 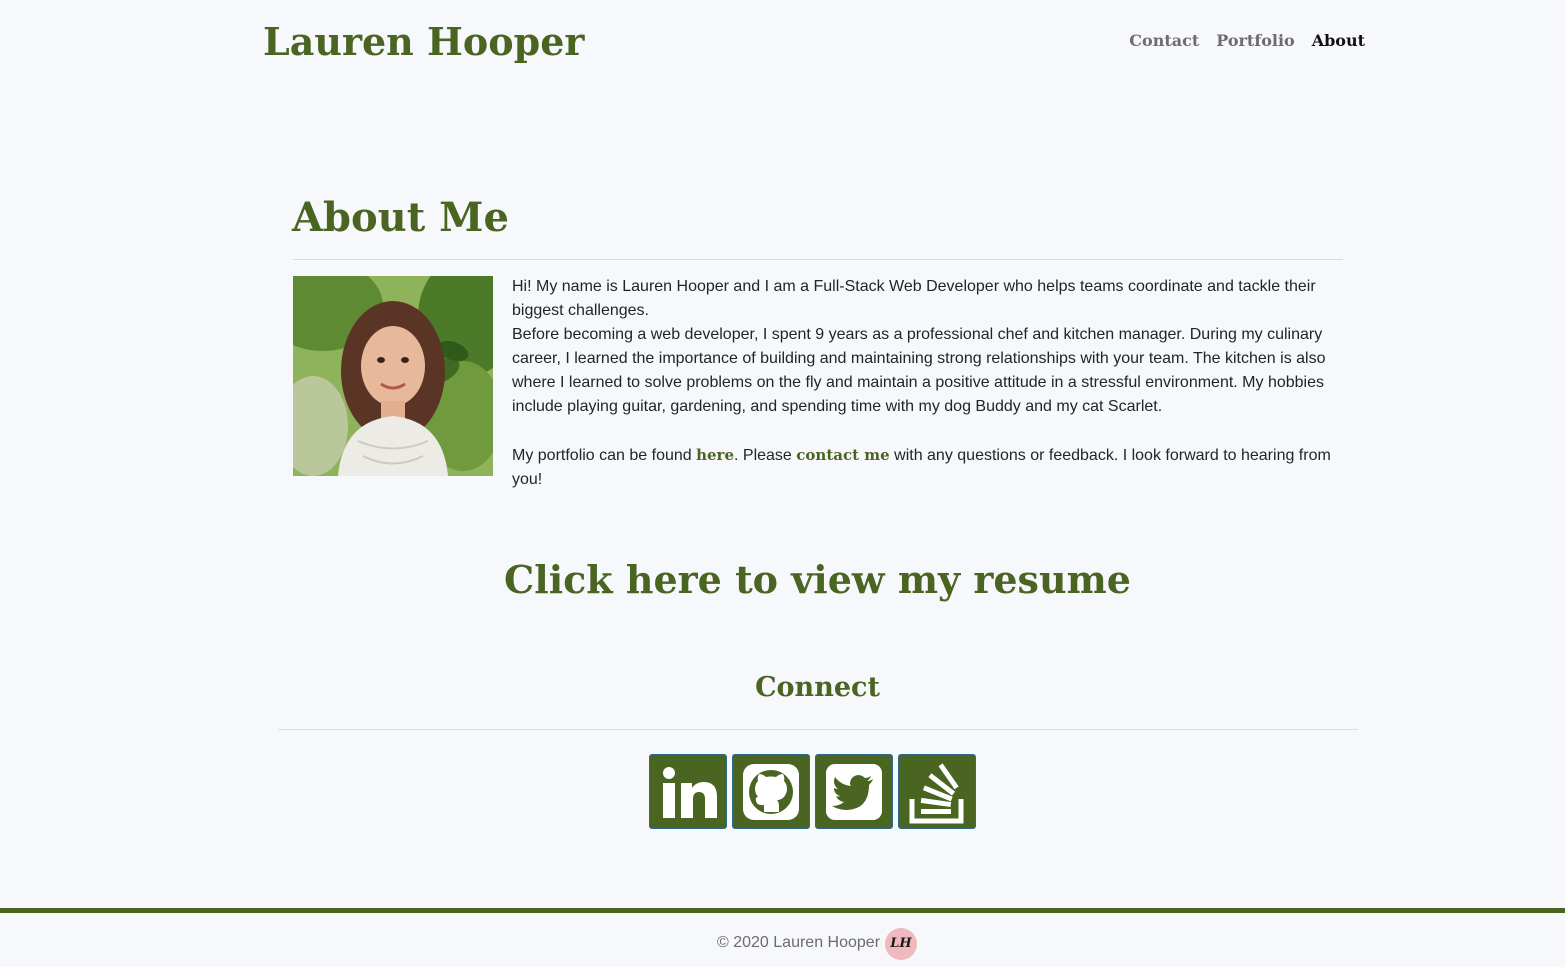 I want to click on twitter-link, so click(x=854, y=791).